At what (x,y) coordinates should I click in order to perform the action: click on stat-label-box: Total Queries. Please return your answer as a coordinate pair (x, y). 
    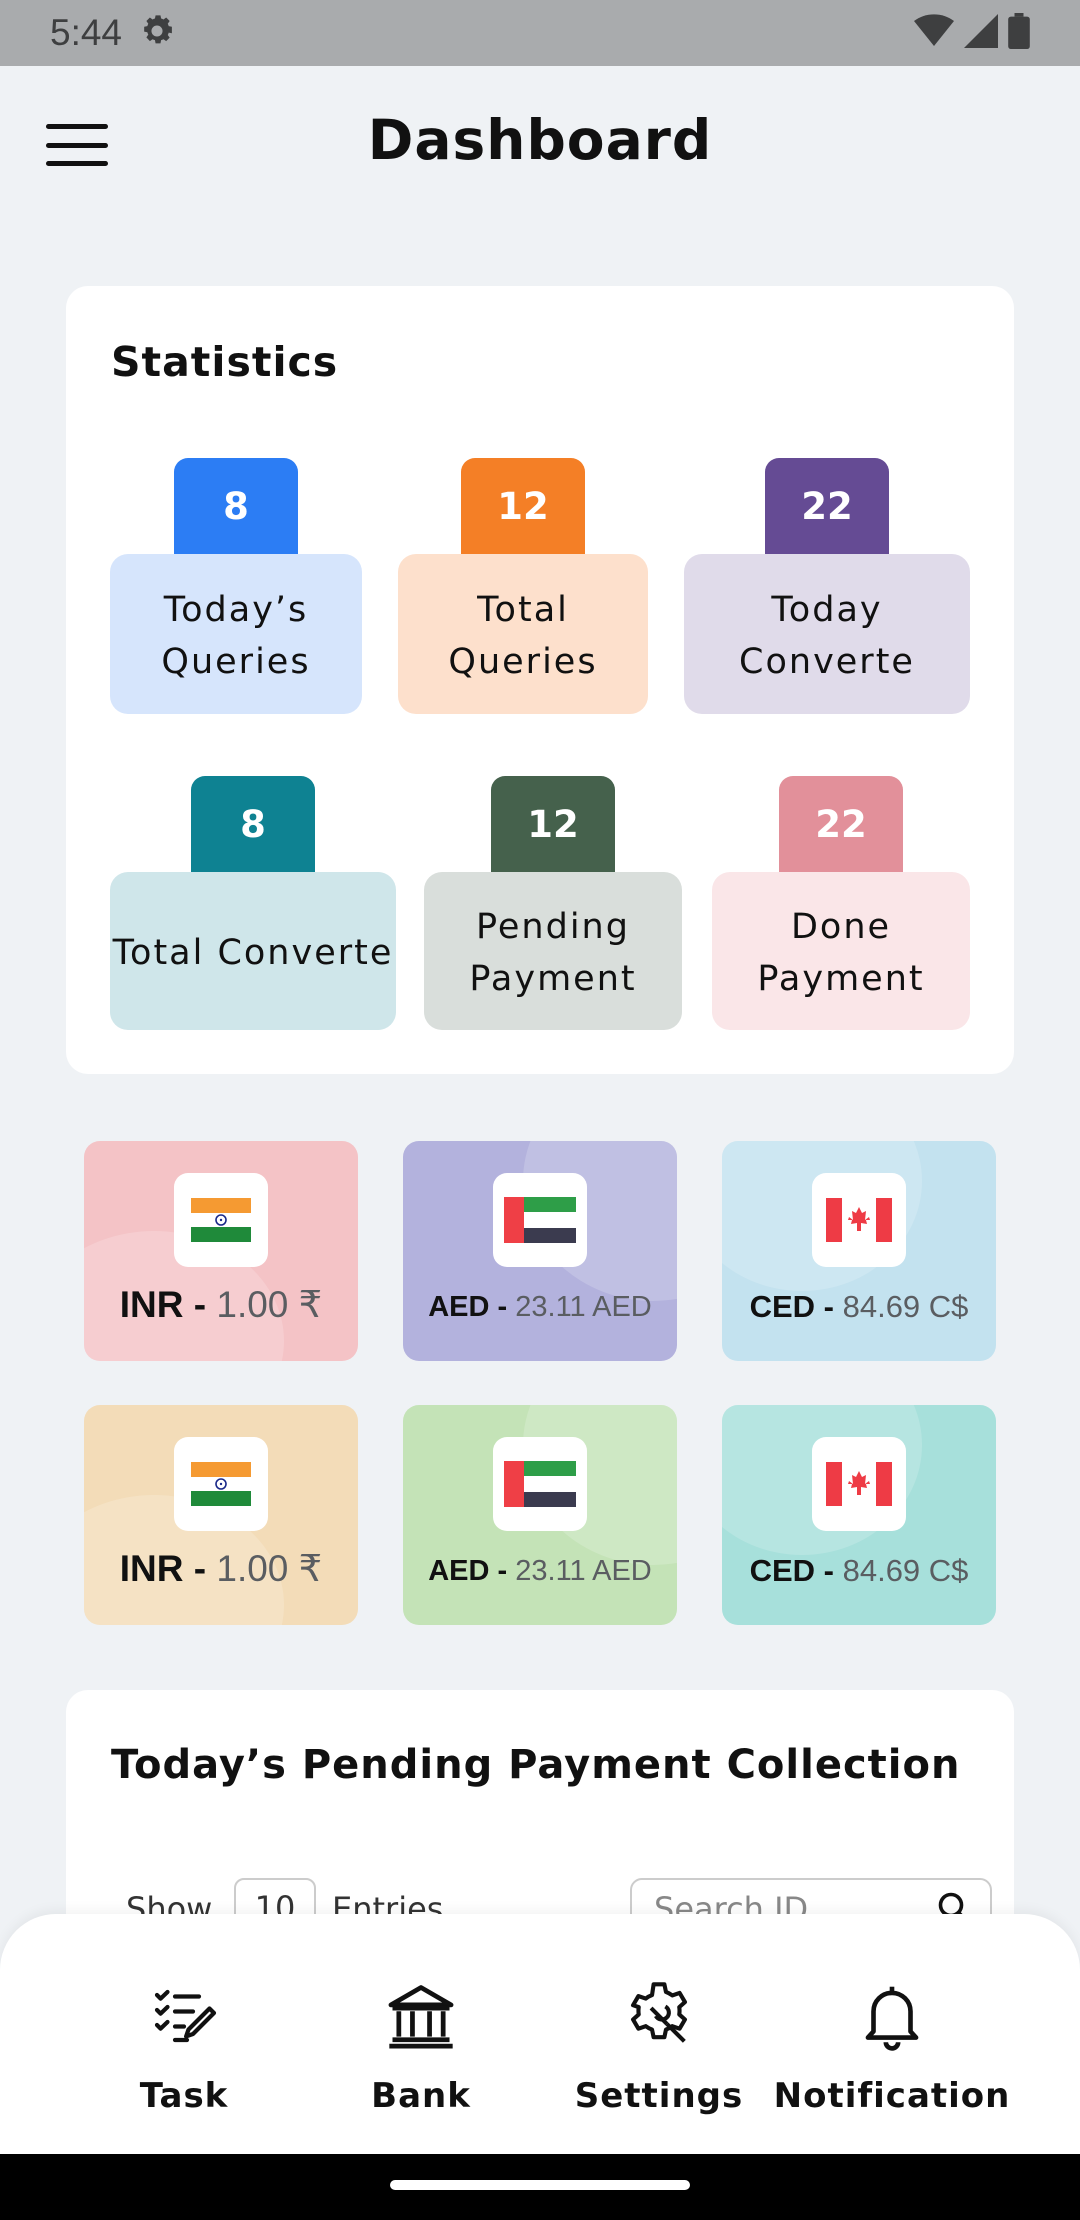
    Looking at the image, I should click on (523, 634).